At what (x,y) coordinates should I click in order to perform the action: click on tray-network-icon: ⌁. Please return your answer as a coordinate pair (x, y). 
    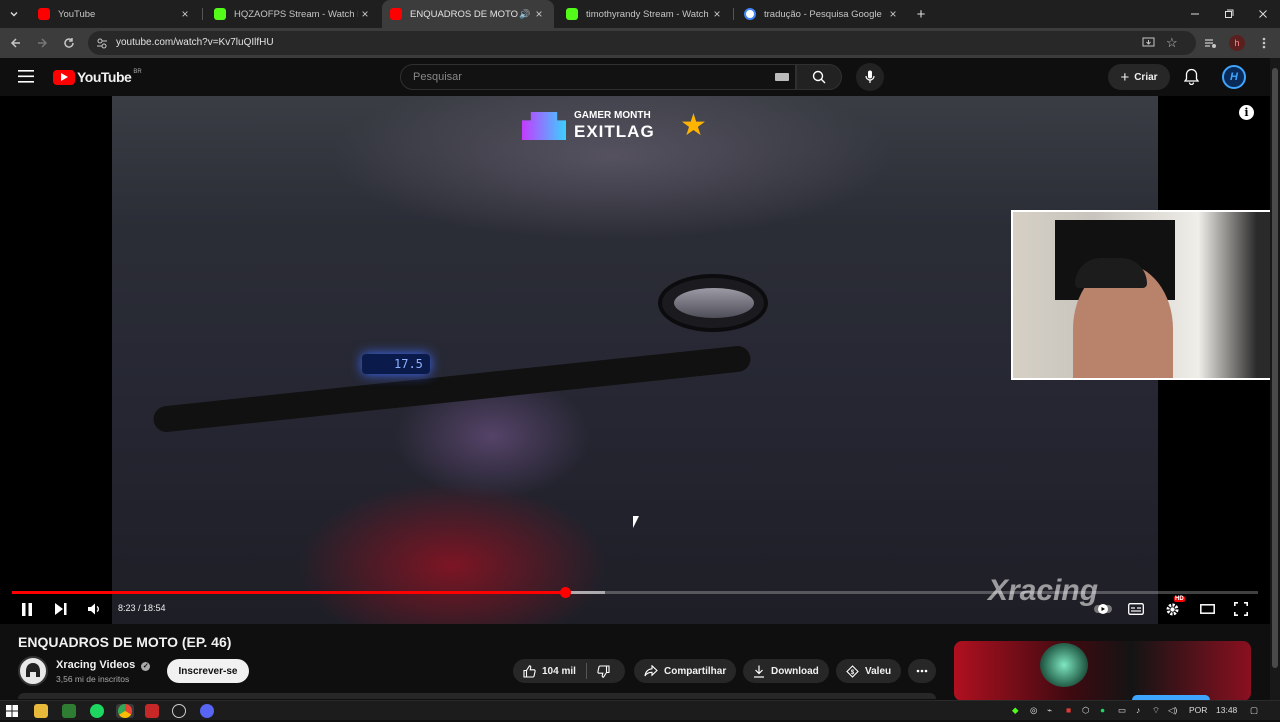
    Looking at the image, I should click on (1049, 710).